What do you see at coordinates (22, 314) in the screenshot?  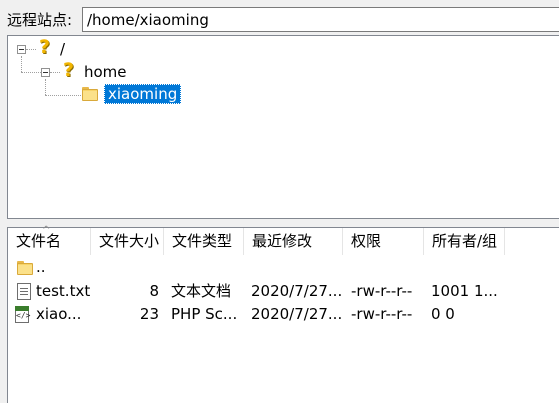 I see `php-file-icon: </>` at bounding box center [22, 314].